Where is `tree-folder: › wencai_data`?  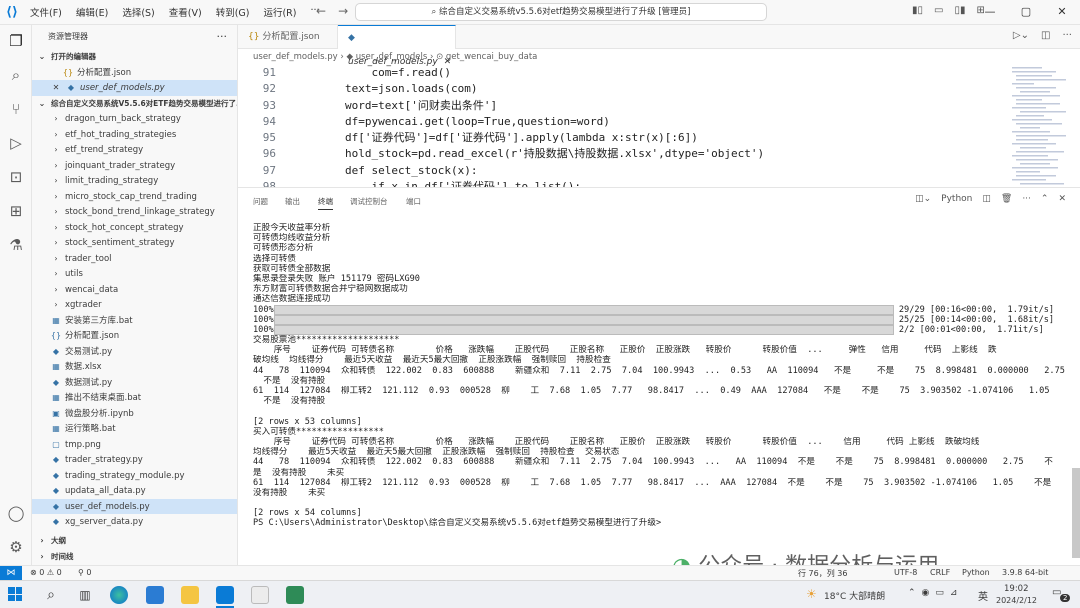 tree-folder: › wencai_data is located at coordinates (134, 290).